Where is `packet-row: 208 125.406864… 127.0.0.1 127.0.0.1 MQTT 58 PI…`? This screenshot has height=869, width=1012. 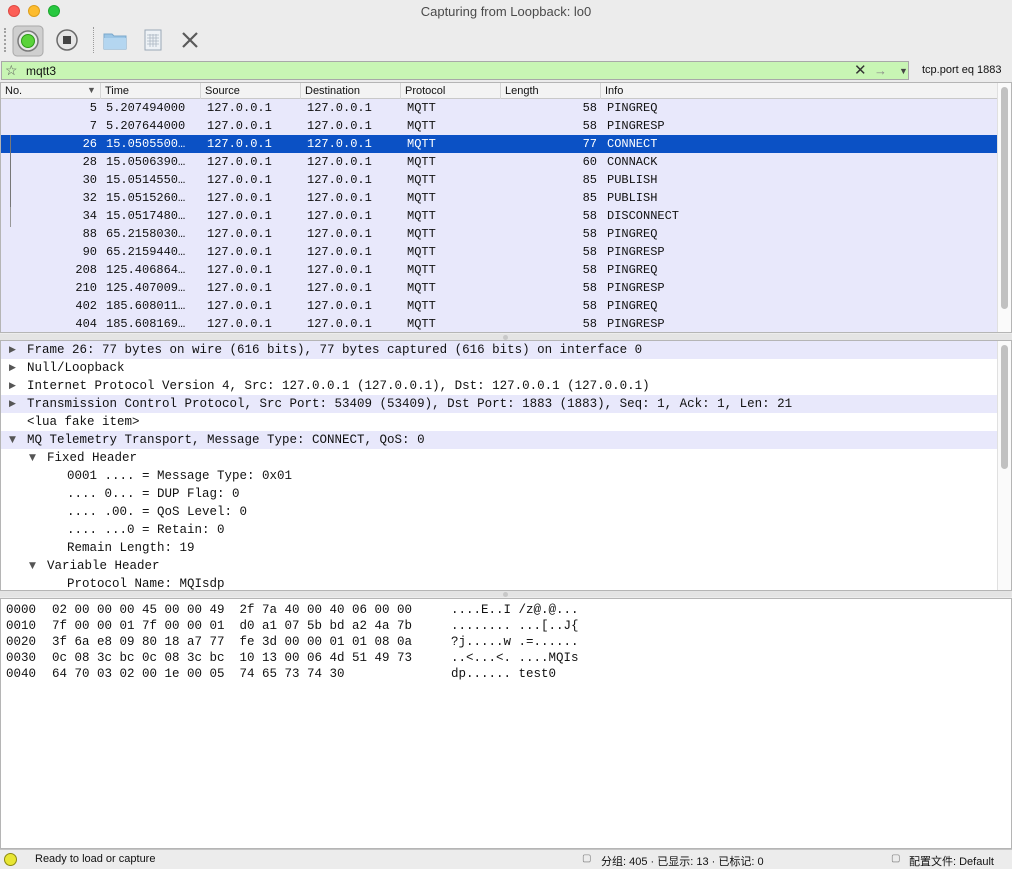 packet-row: 208 125.406864… 127.0.0.1 127.0.0.1 MQTT 58 PI… is located at coordinates (500, 270).